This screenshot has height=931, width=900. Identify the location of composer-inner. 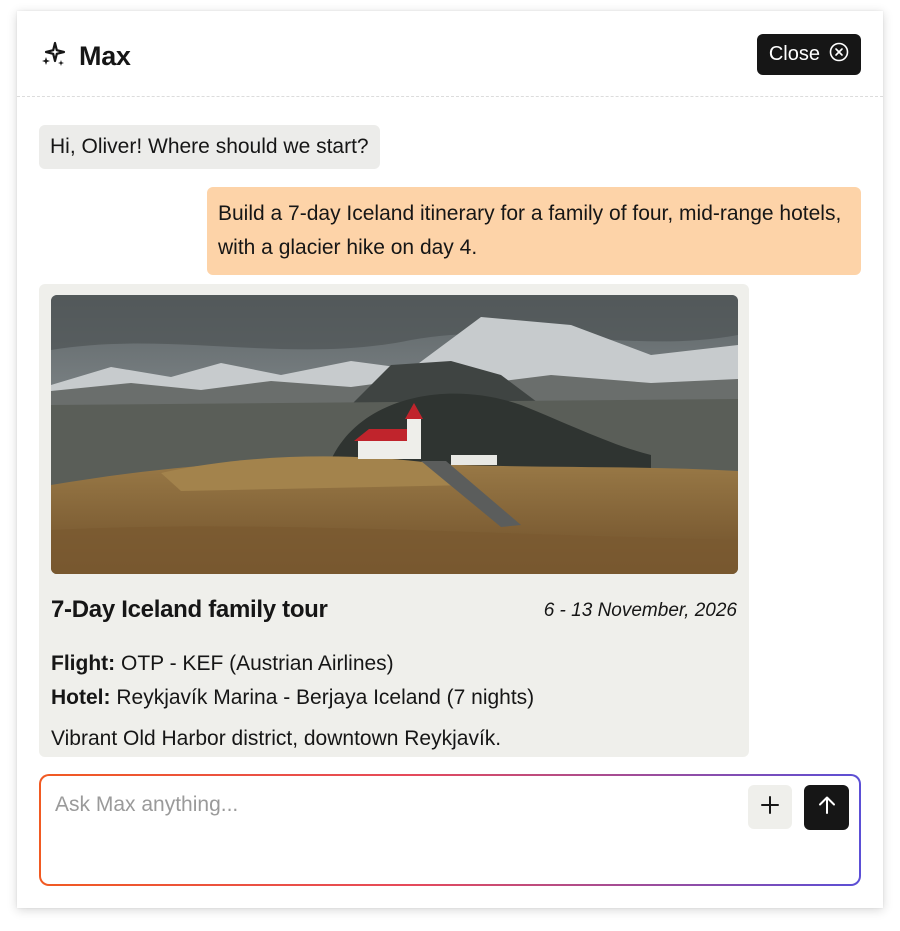
(450, 830).